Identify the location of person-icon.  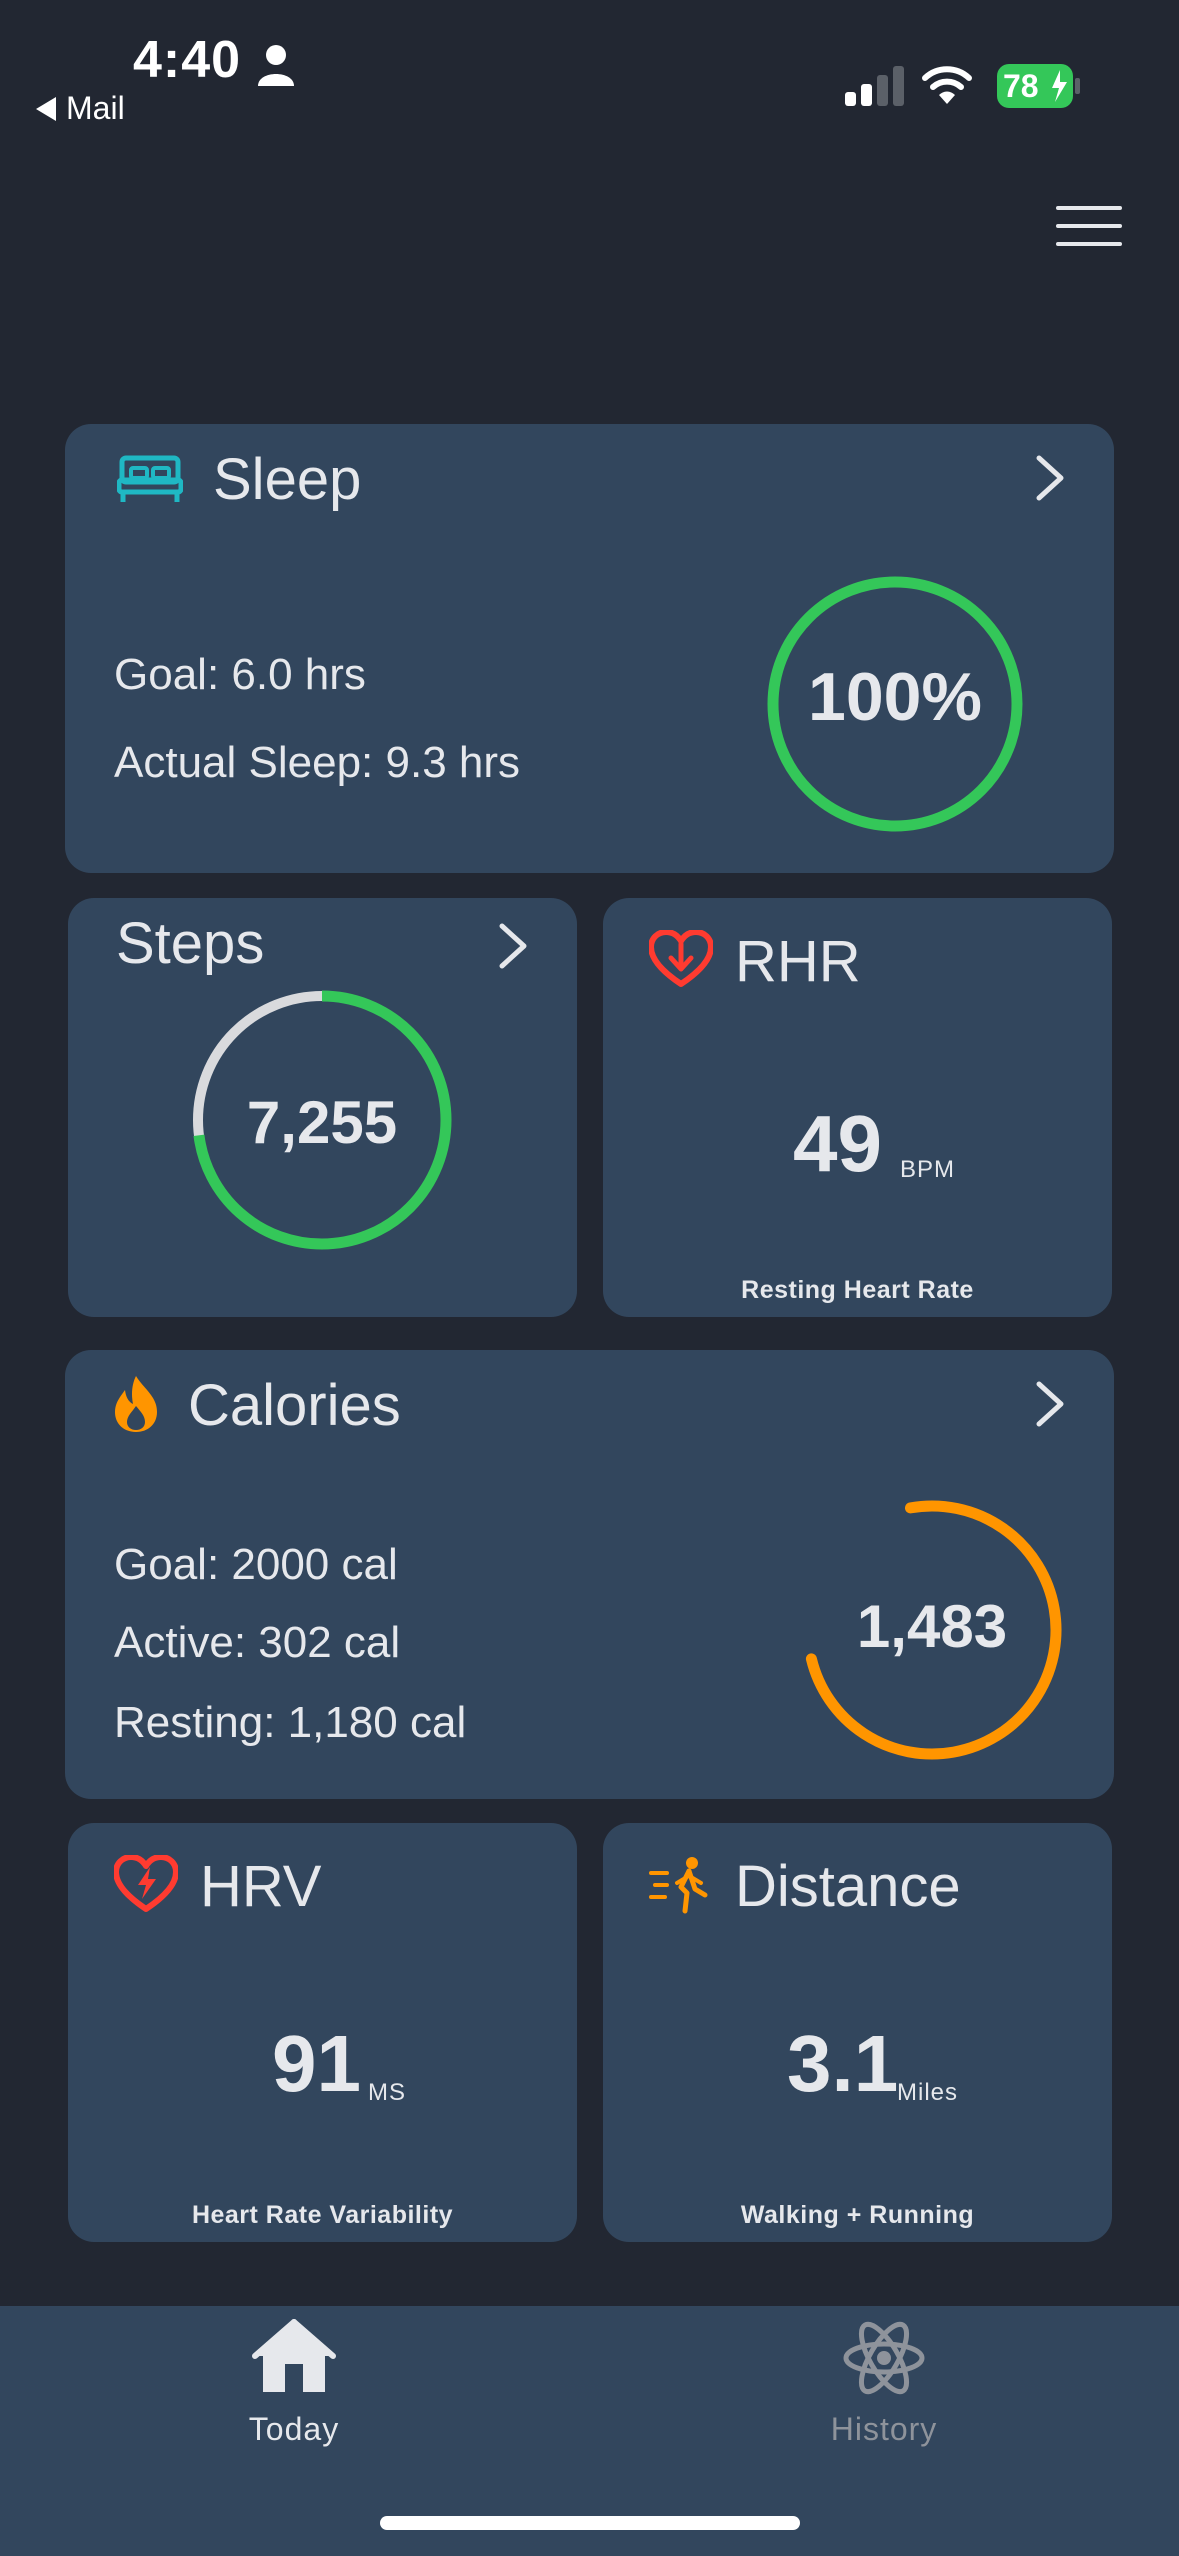
(276, 65).